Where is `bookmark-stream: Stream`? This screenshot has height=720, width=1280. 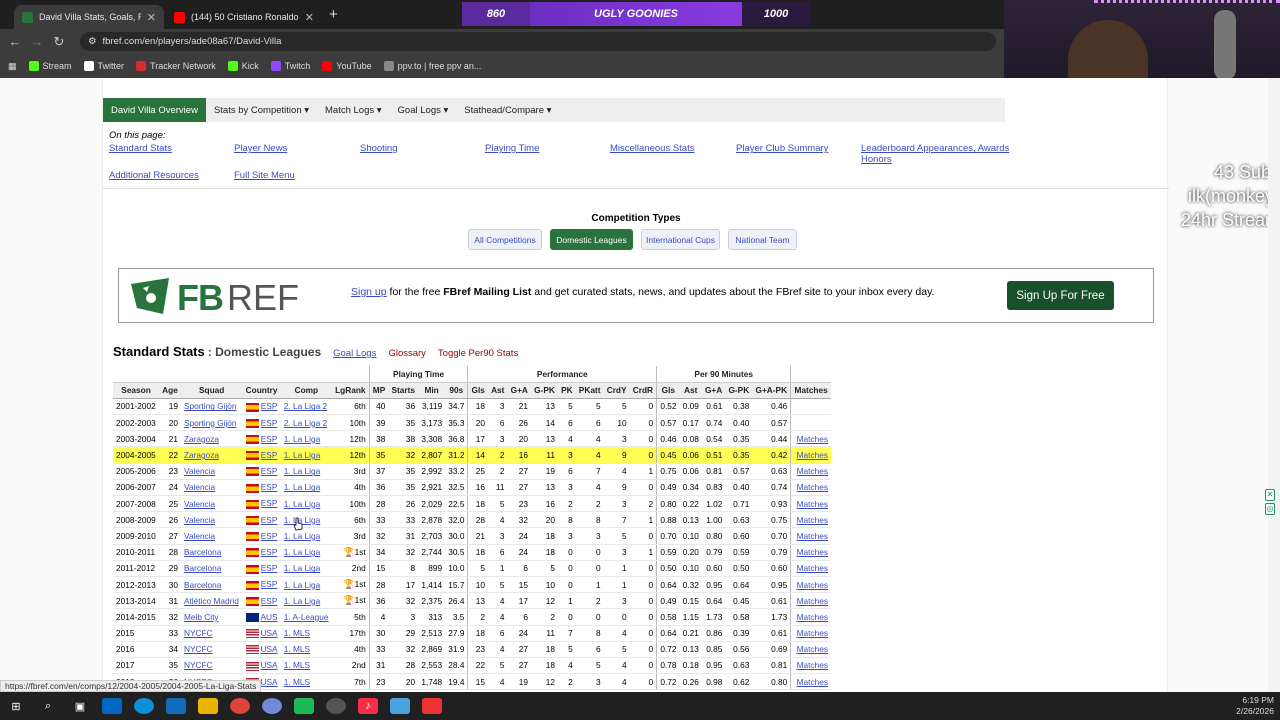
bookmark-stream: Stream is located at coordinates (50, 66).